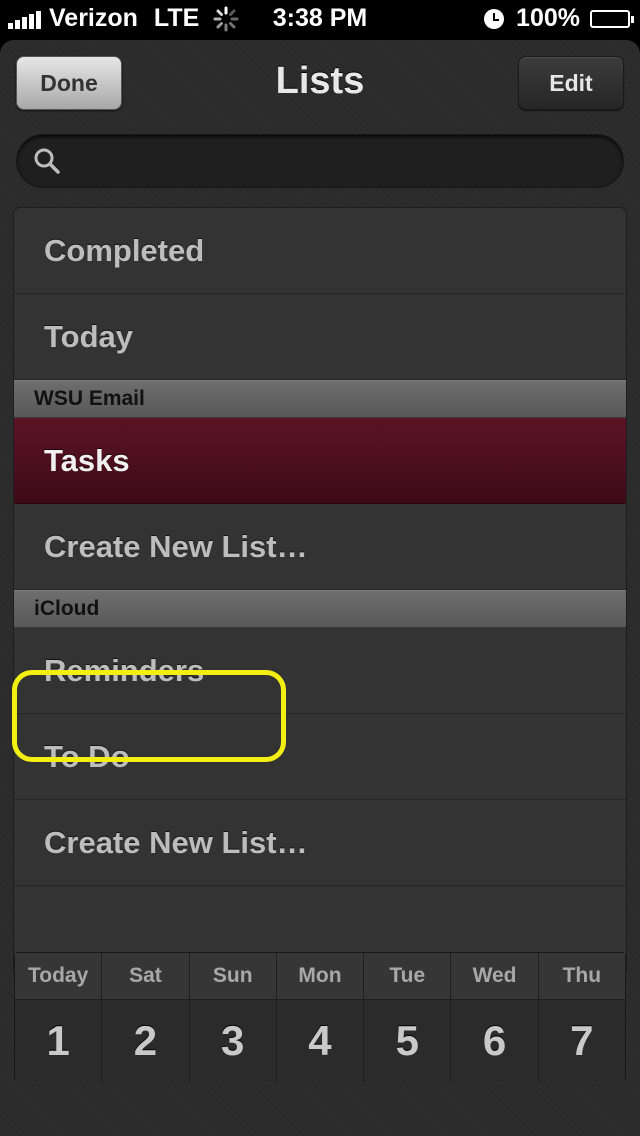  I want to click on status-right: 100%, so click(559, 18).